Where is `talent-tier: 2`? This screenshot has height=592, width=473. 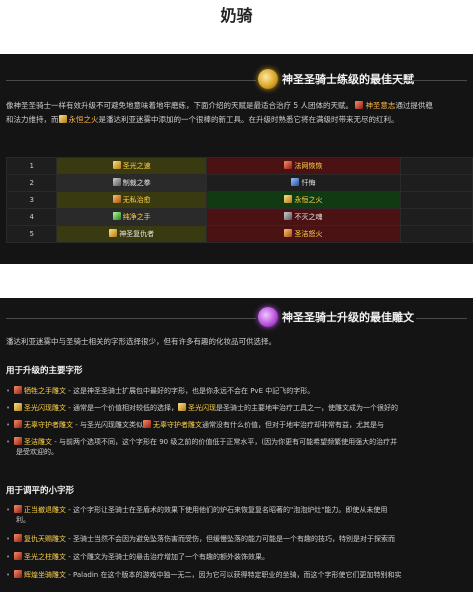 talent-tier: 2 is located at coordinates (31, 183).